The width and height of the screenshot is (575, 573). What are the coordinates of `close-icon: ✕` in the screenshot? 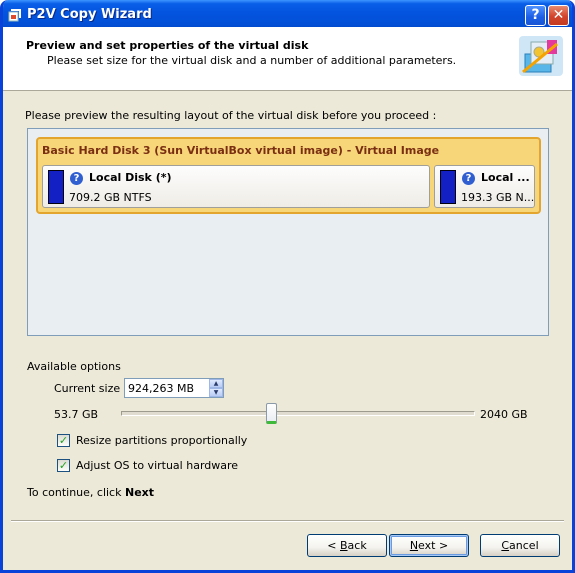 It's located at (558, 15).